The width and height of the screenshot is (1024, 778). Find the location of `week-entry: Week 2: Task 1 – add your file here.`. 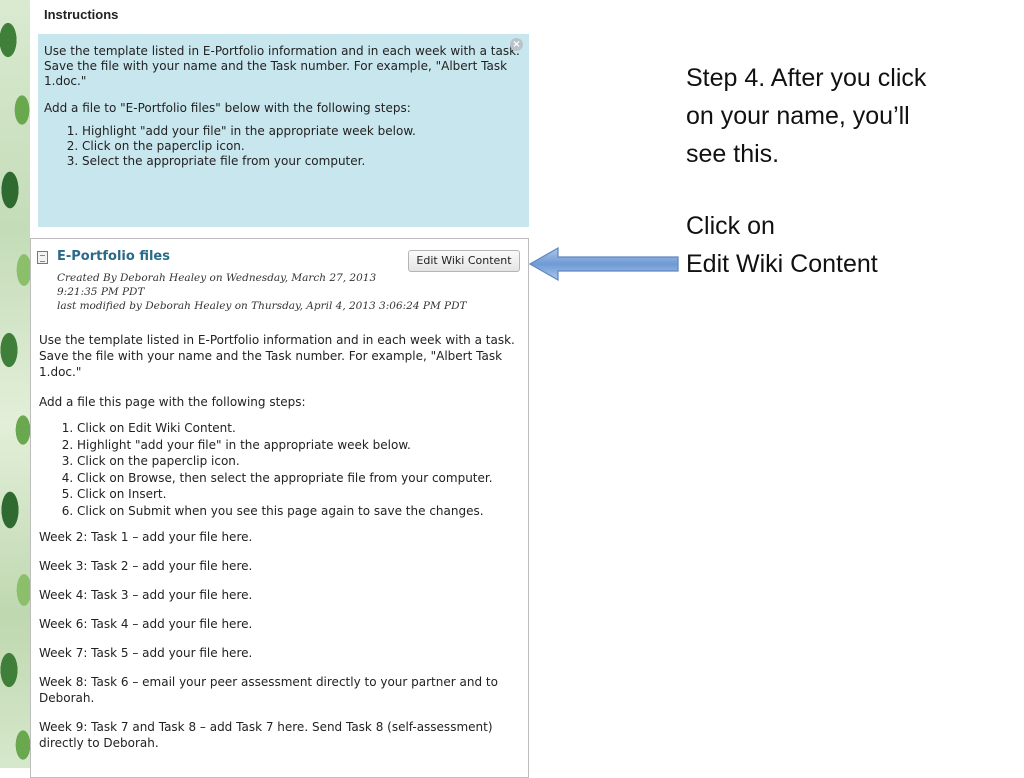

week-entry: Week 2: Task 1 – add your file here. is located at coordinates (281, 537).